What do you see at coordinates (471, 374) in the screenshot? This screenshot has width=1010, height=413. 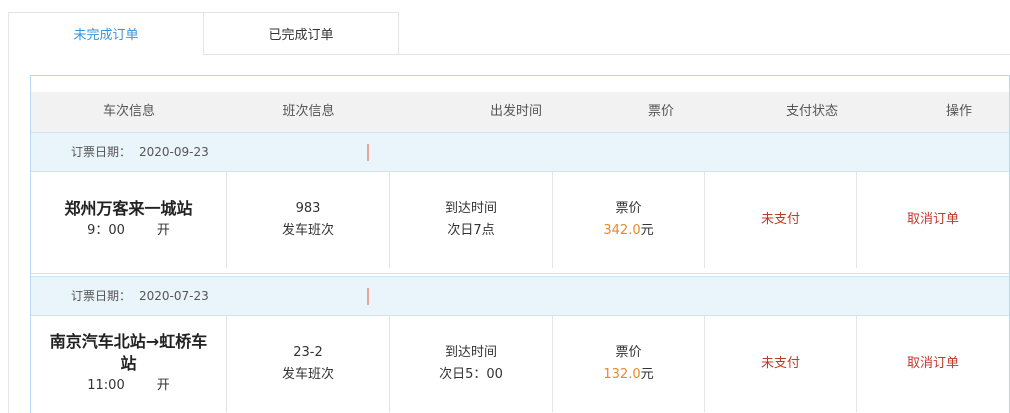 I see `arrive-value: 次日5：00` at bounding box center [471, 374].